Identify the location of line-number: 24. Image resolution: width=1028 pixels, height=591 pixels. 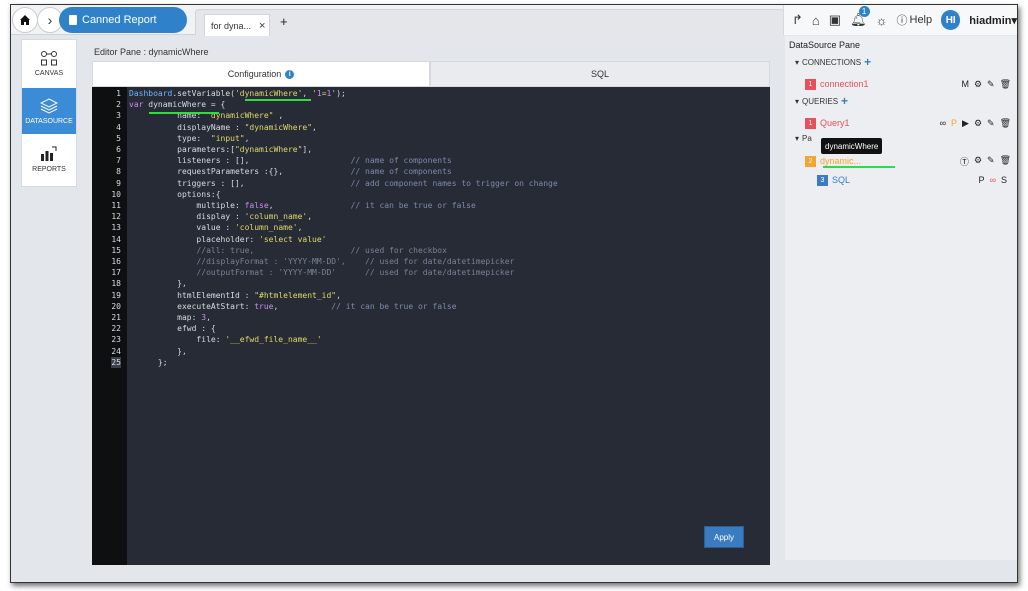
(116, 351).